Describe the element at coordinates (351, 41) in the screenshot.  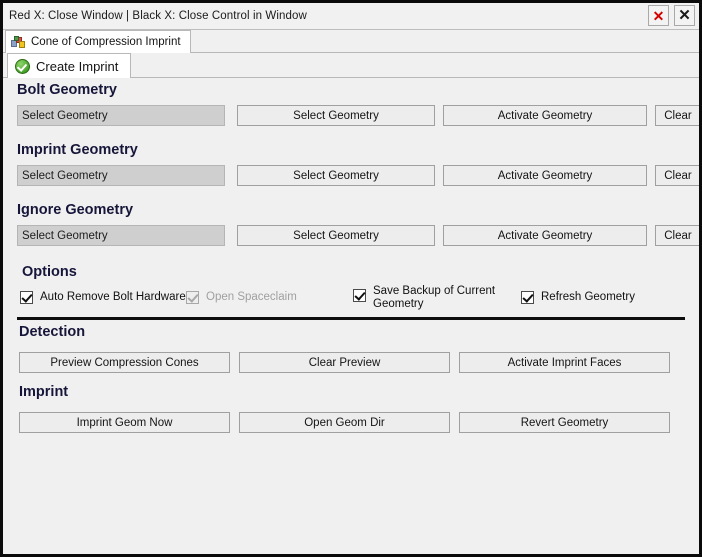
I see `outer-tab-strip: Cone of Compression Imprint` at that location.